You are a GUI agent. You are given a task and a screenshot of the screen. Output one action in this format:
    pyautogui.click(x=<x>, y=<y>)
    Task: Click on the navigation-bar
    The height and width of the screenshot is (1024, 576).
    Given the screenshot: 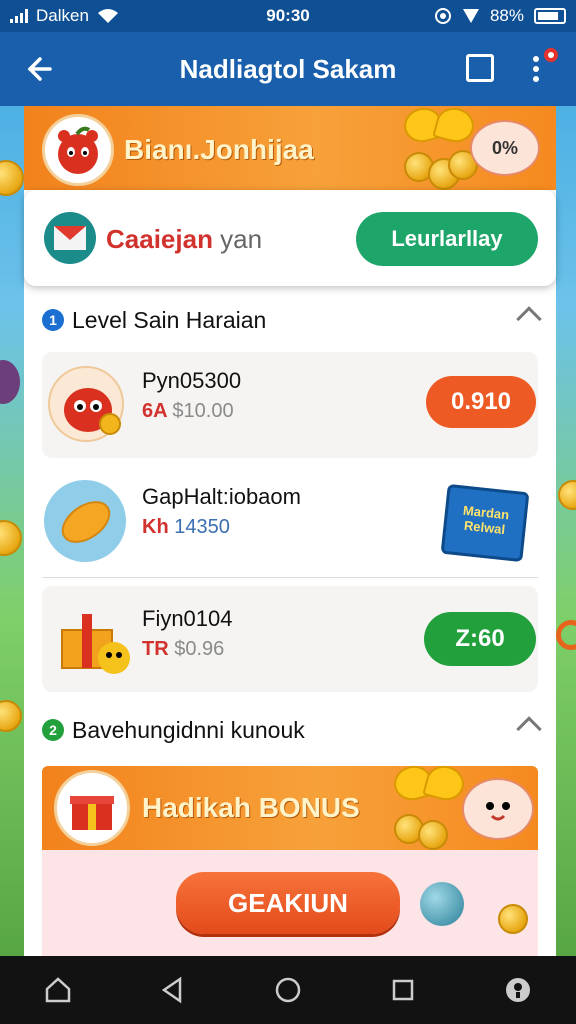 What is the action you would take?
    pyautogui.click(x=288, y=990)
    